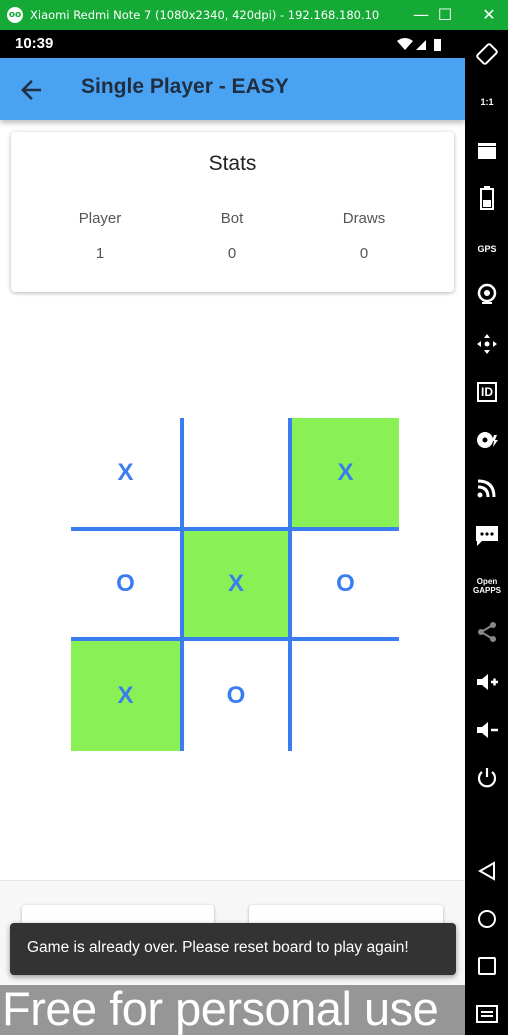  I want to click on status-time: 10:39, so click(34, 43).